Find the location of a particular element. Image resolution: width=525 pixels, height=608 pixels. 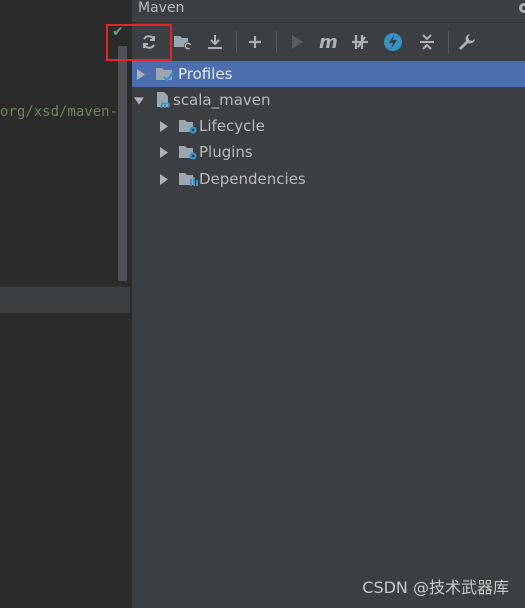

tree-label: Profiles is located at coordinates (205, 74).